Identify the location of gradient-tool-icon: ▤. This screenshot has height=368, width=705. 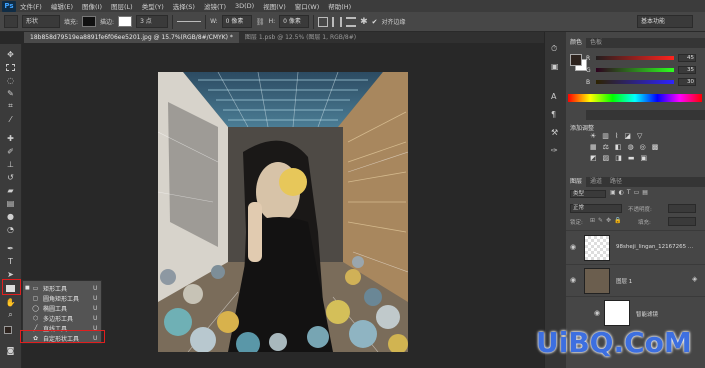
(10, 203).